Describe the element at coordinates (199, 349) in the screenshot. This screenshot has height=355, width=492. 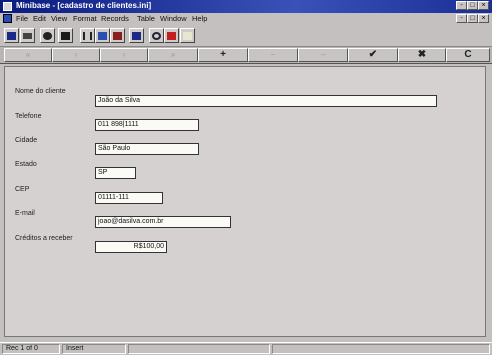
I see `status-message` at that location.